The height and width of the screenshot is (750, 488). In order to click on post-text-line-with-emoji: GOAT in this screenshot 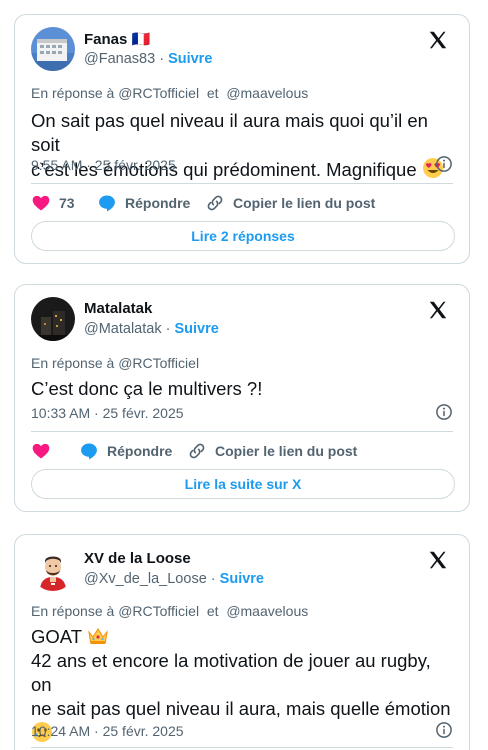, I will do `click(243, 637)`.